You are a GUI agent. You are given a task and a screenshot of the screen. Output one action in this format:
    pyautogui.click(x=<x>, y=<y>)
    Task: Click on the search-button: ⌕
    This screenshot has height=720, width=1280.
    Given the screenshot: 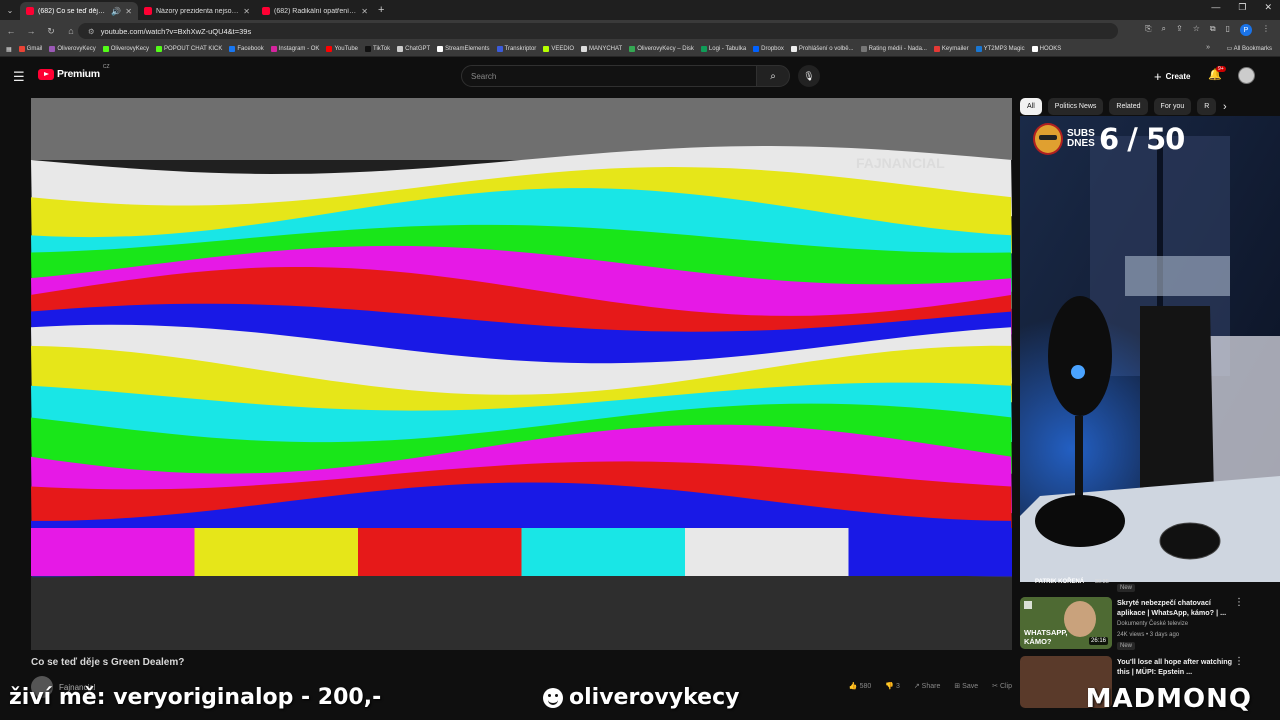 What is the action you would take?
    pyautogui.click(x=773, y=76)
    